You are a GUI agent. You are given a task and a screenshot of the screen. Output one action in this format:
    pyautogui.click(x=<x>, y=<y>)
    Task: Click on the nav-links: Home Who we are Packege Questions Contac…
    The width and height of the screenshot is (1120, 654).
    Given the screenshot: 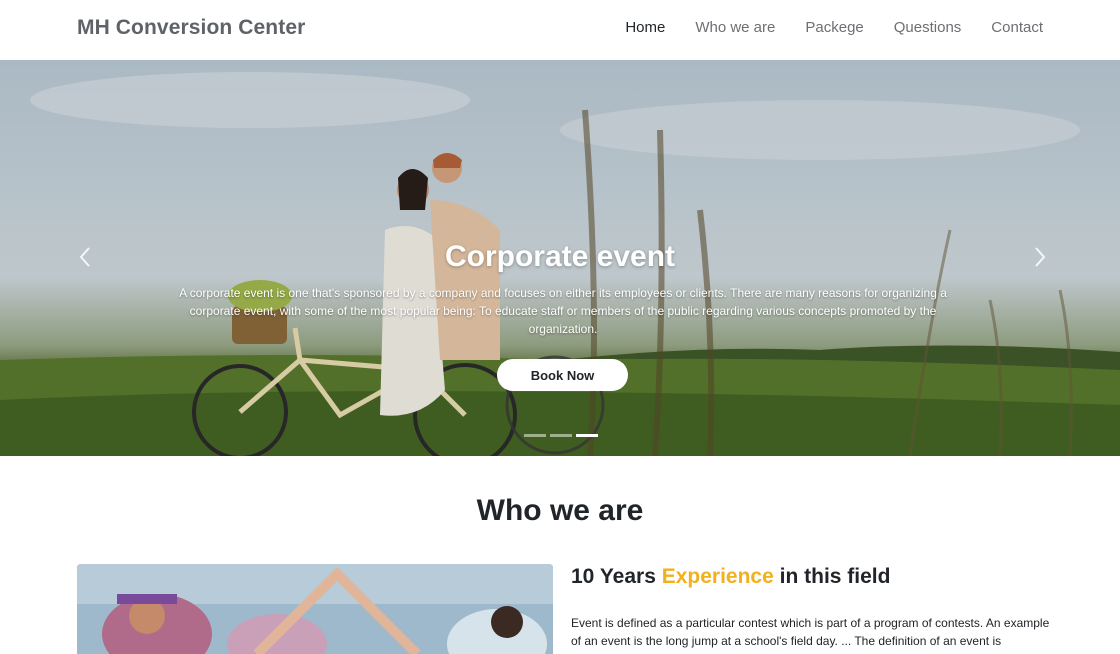 What is the action you would take?
    pyautogui.click(x=834, y=27)
    